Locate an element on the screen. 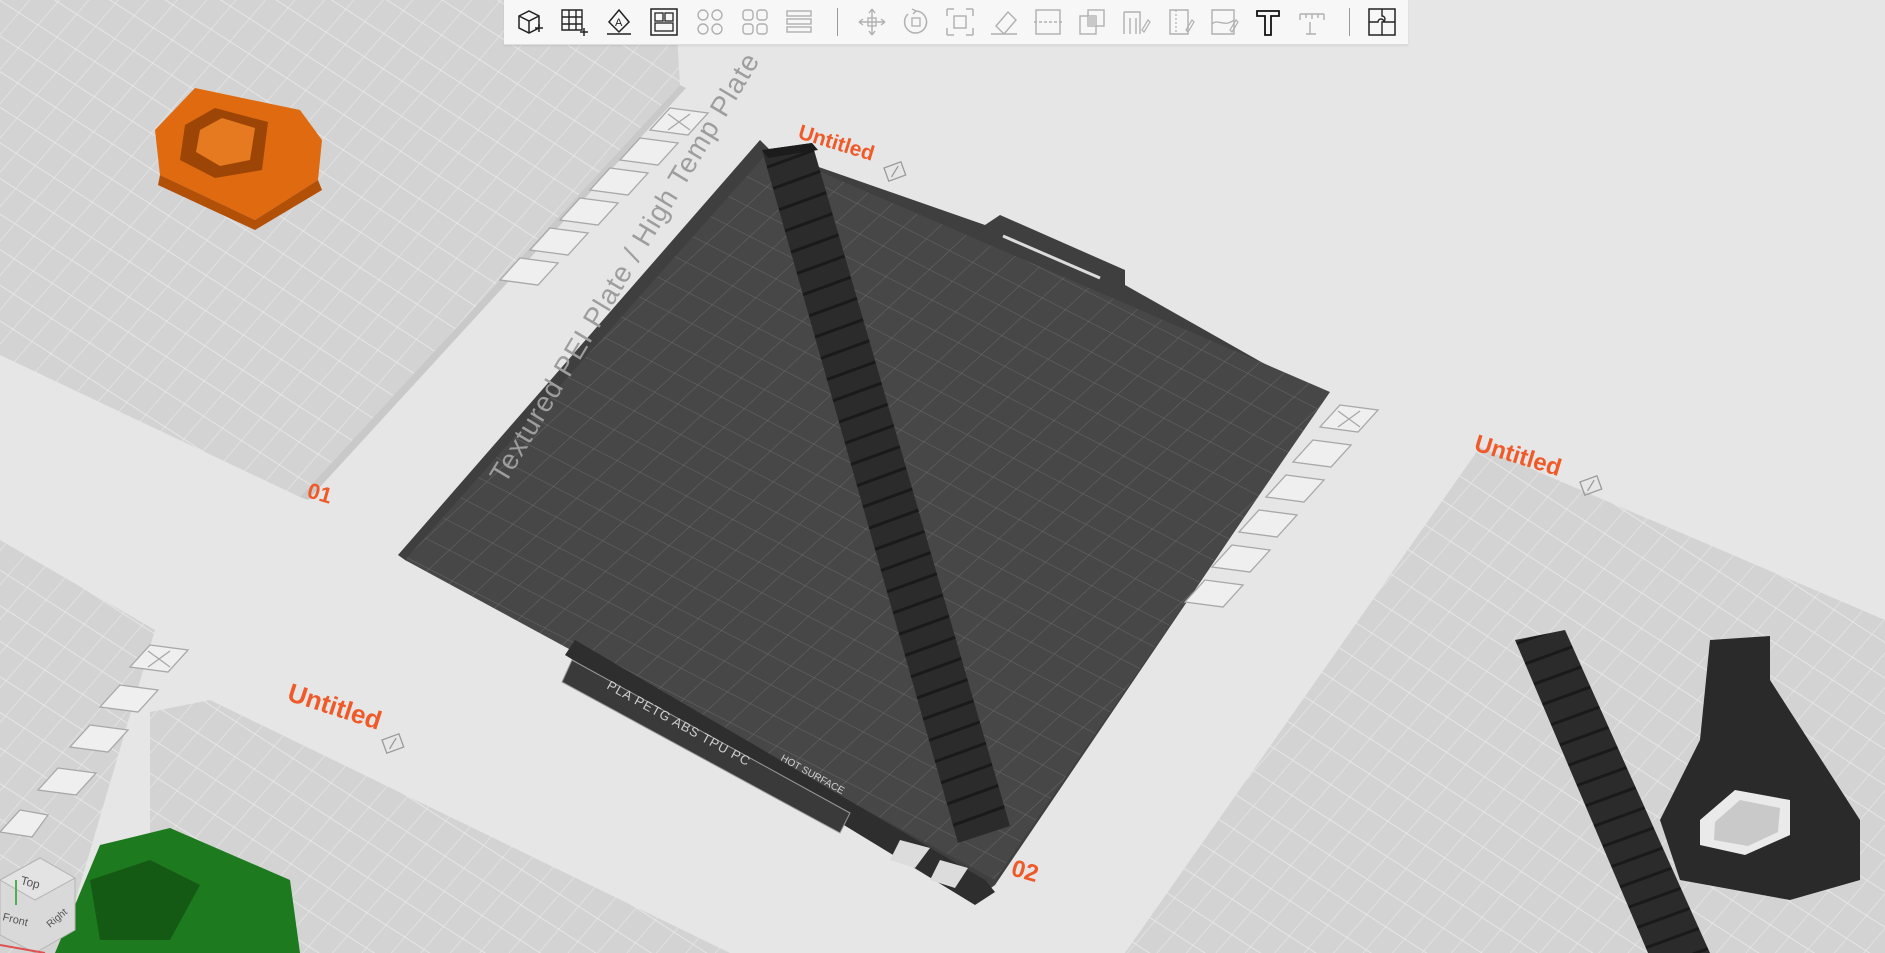 The height and width of the screenshot is (953, 1885). add-plate-button is located at coordinates (574, 22).